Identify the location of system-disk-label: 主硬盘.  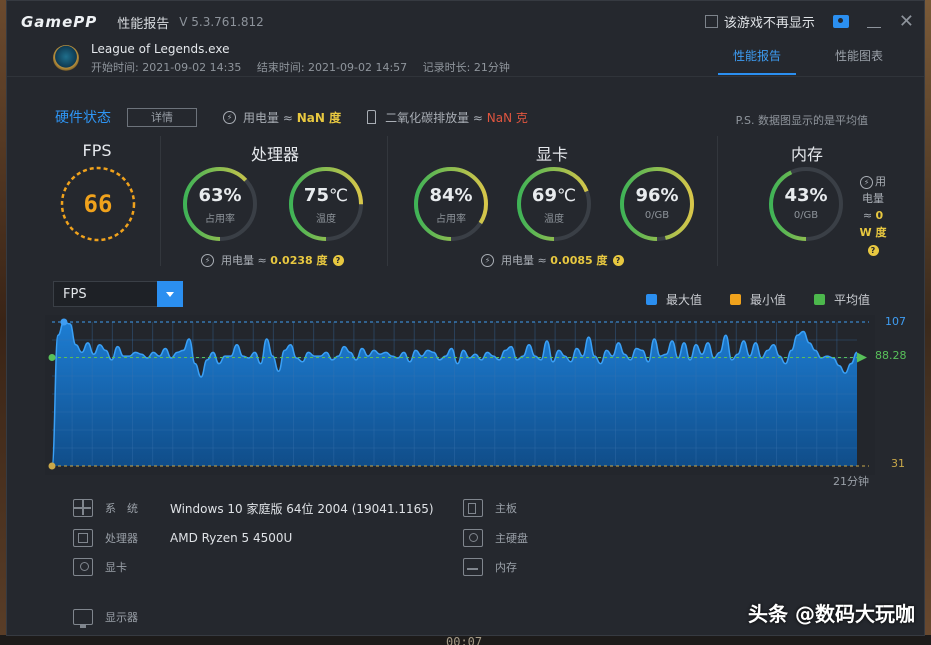
(511, 538).